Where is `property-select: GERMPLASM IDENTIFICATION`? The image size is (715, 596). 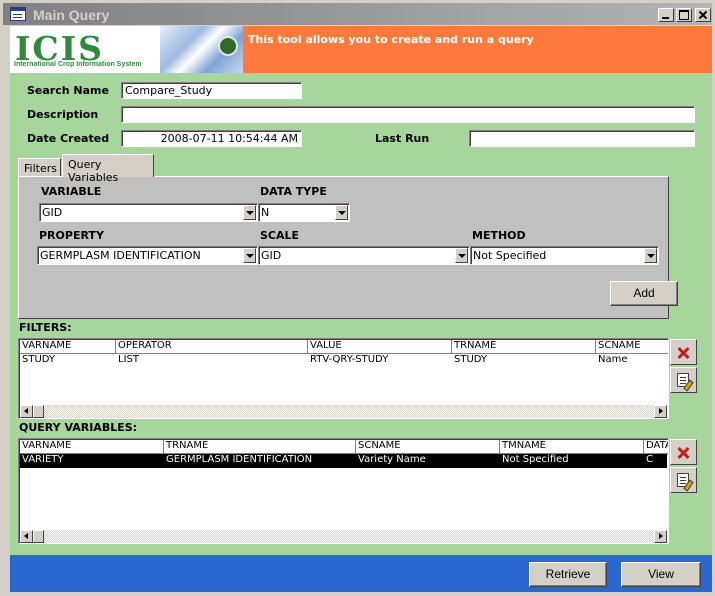
property-select: GERMPLASM IDENTIFICATION is located at coordinates (147, 255).